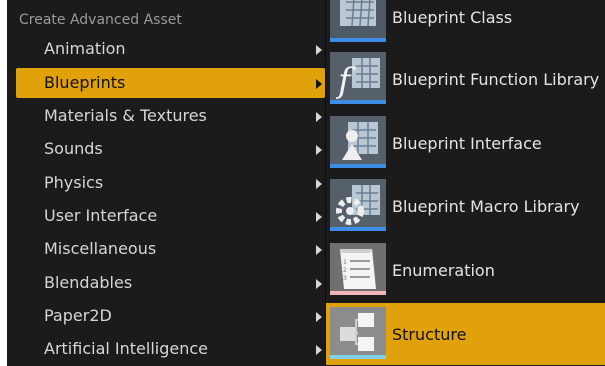 The width and height of the screenshot is (605, 366). What do you see at coordinates (345, 278) in the screenshot?
I see `svg-text: 3` at bounding box center [345, 278].